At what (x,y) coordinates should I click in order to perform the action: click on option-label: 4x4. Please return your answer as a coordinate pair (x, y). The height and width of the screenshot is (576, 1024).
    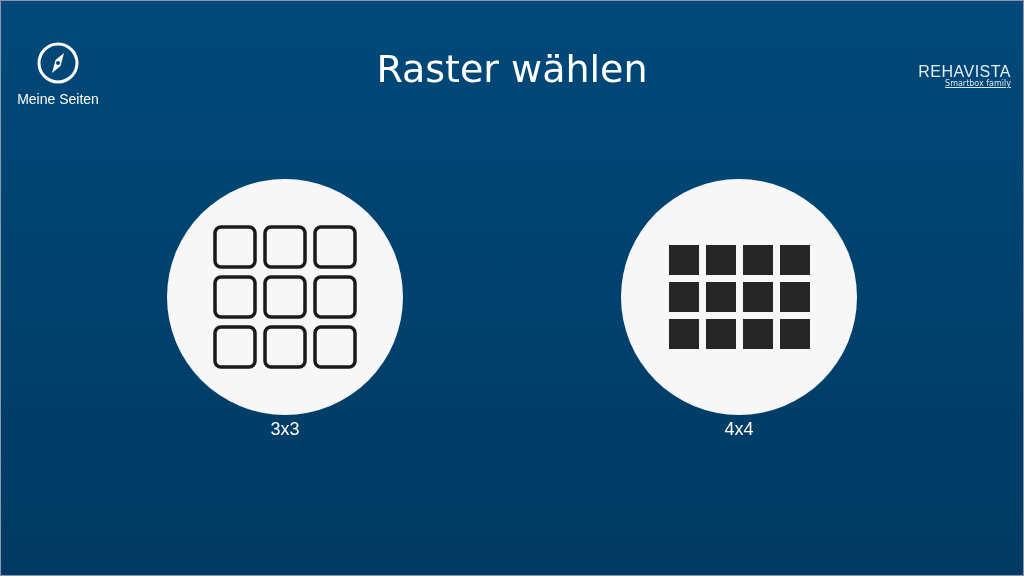
    Looking at the image, I should click on (739, 429).